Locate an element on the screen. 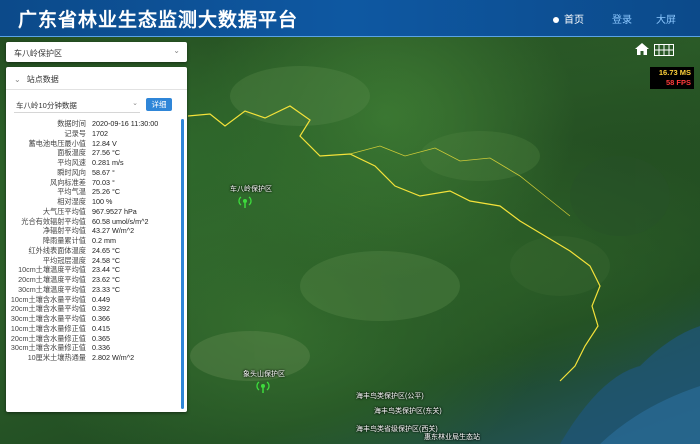  station-data-title: 站点数据 is located at coordinates (42, 79).